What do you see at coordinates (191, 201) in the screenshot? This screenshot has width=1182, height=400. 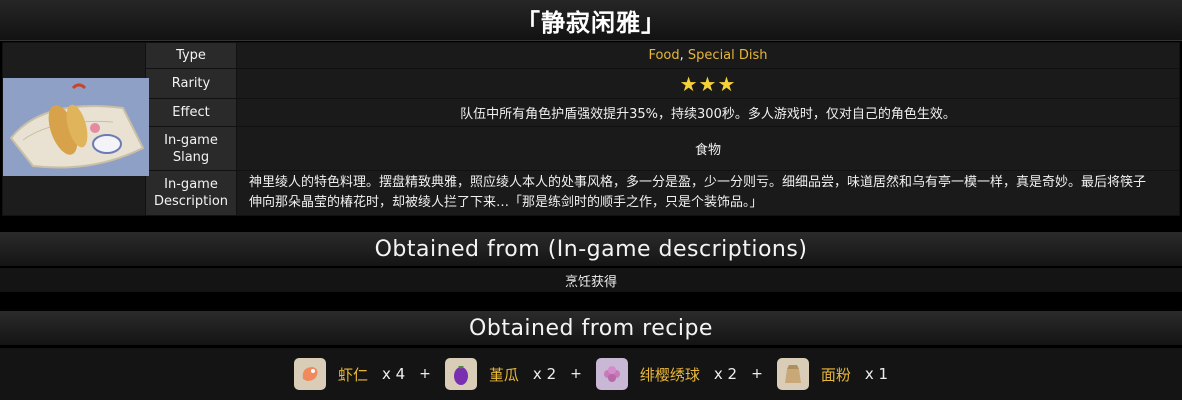 I see `description-label-line-2: Description` at bounding box center [191, 201].